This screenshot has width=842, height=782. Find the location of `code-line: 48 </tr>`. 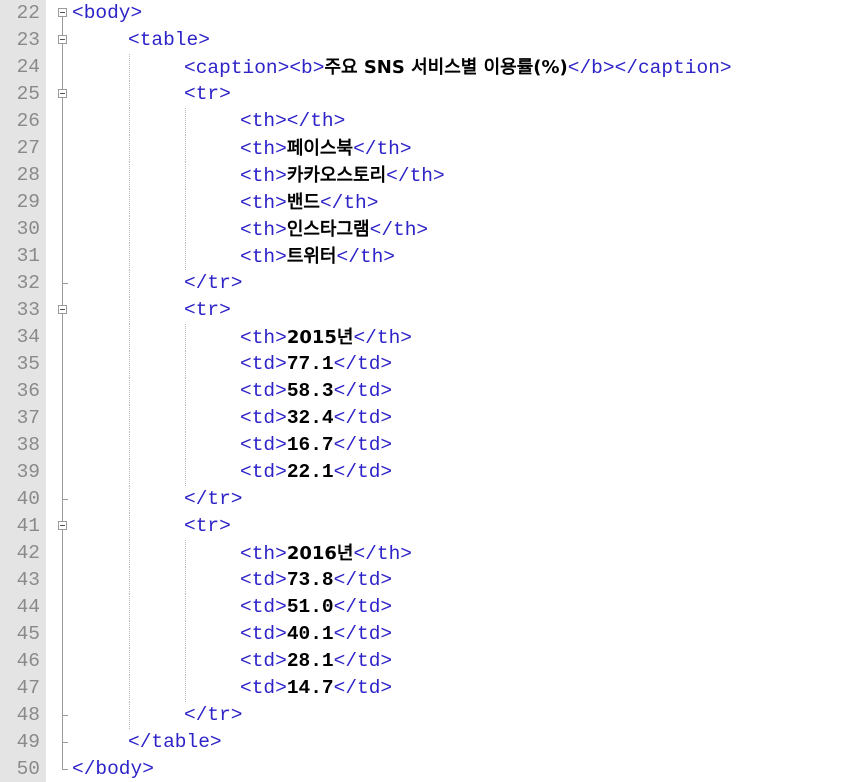

code-line: 48 </tr> is located at coordinates (421, 715).